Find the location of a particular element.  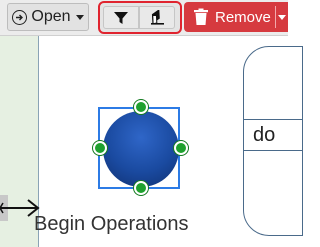

connection-handle-left is located at coordinates (100, 148).